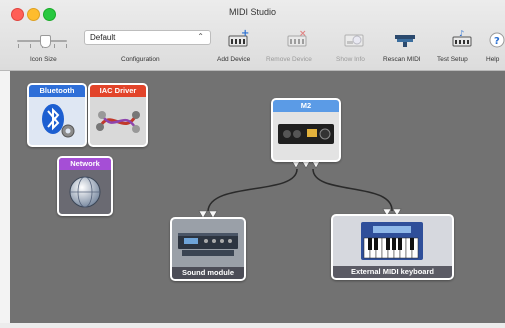 This screenshot has width=505, height=328. What do you see at coordinates (289, 59) in the screenshot?
I see `remove-device-label: Remove Device` at bounding box center [289, 59].